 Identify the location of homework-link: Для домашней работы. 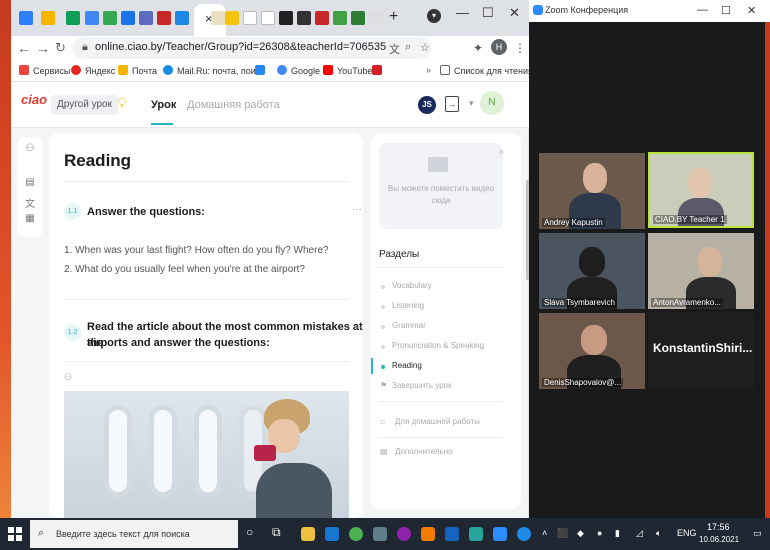
(437, 421).